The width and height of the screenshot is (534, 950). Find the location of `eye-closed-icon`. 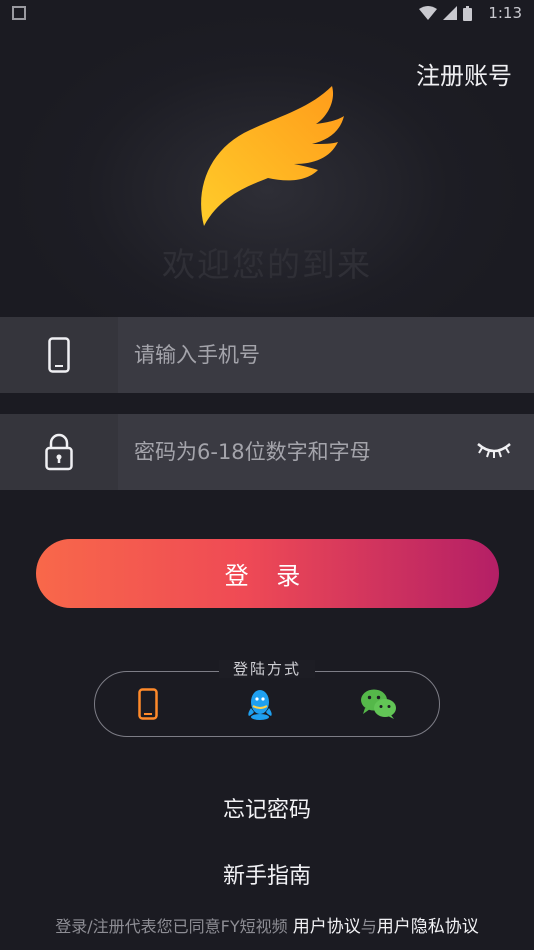

eye-closed-icon is located at coordinates (494, 450).